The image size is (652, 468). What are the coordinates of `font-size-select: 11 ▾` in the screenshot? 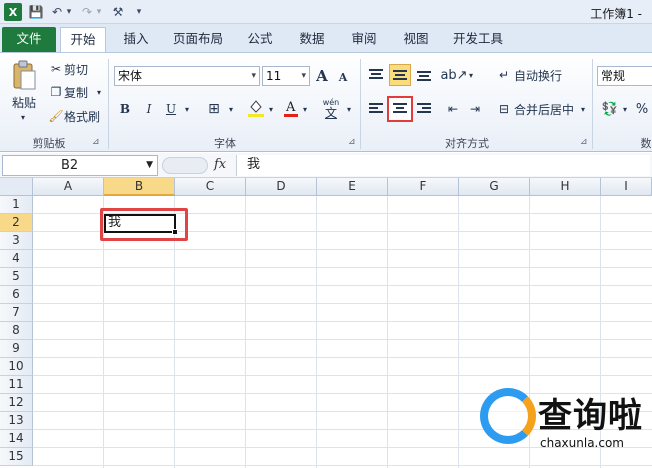 It's located at (286, 76).